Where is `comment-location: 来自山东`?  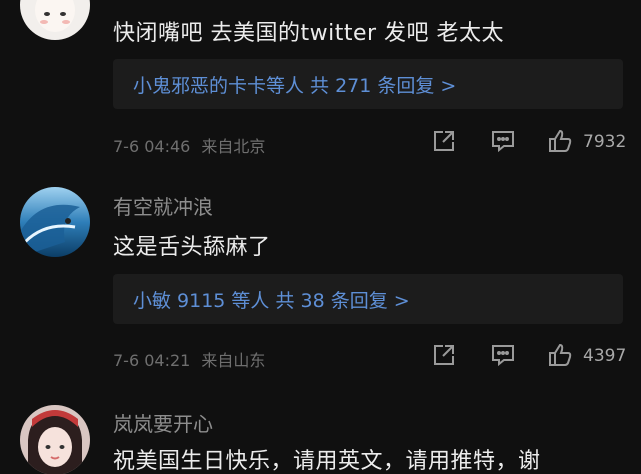 comment-location: 来自山东 is located at coordinates (233, 360).